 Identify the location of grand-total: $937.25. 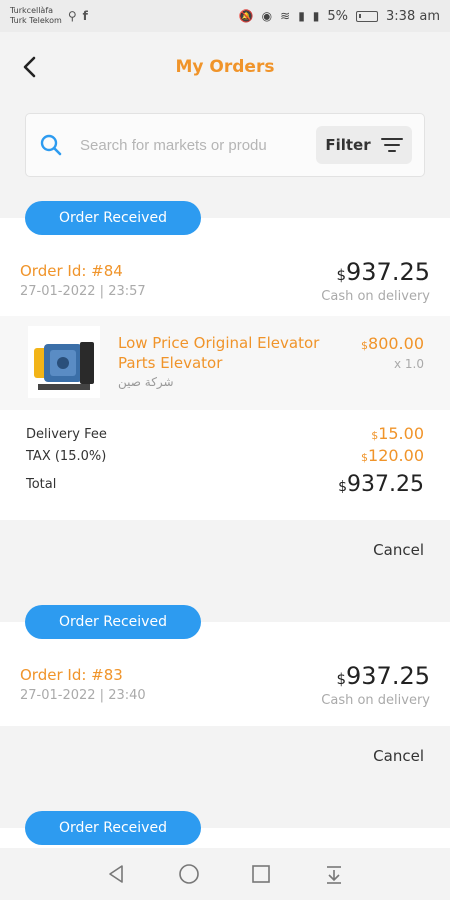
(381, 484).